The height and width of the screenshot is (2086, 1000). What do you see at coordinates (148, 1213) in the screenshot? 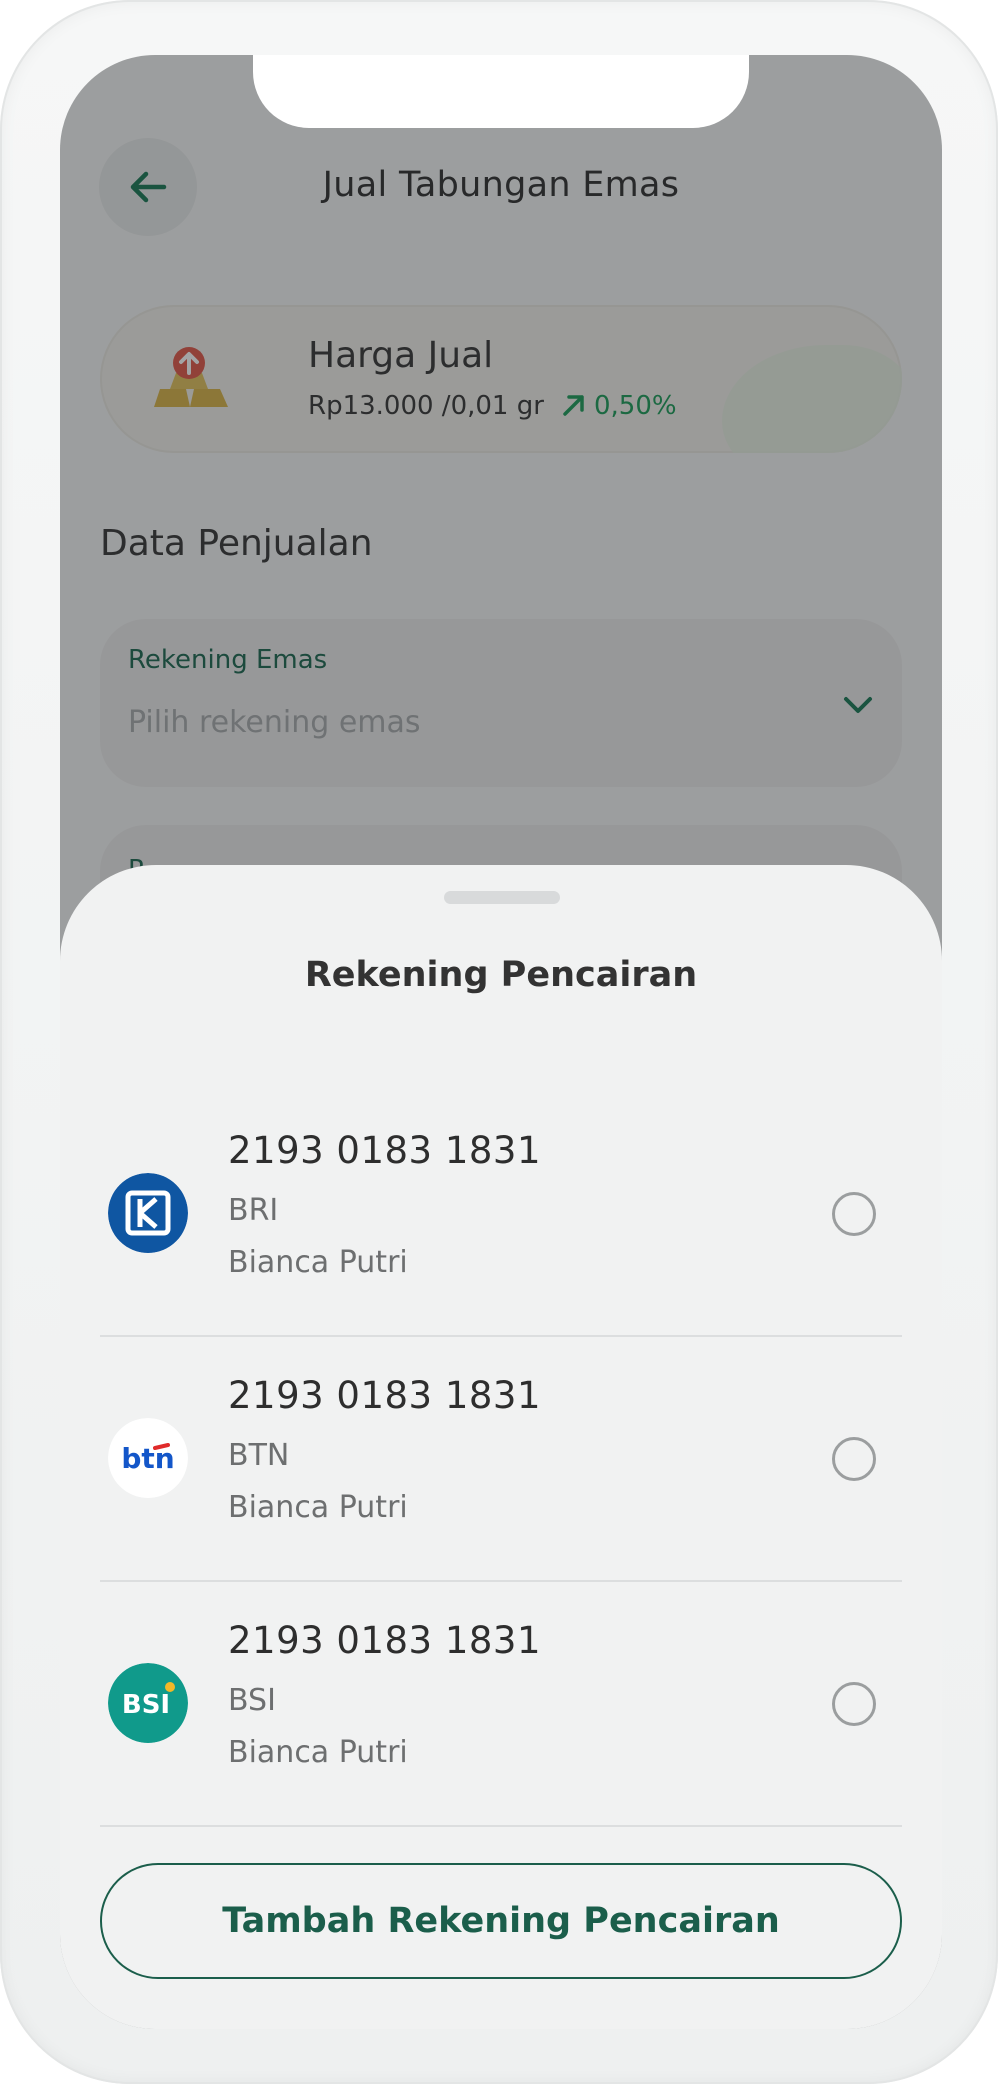
I see `bri-logo-icon` at bounding box center [148, 1213].